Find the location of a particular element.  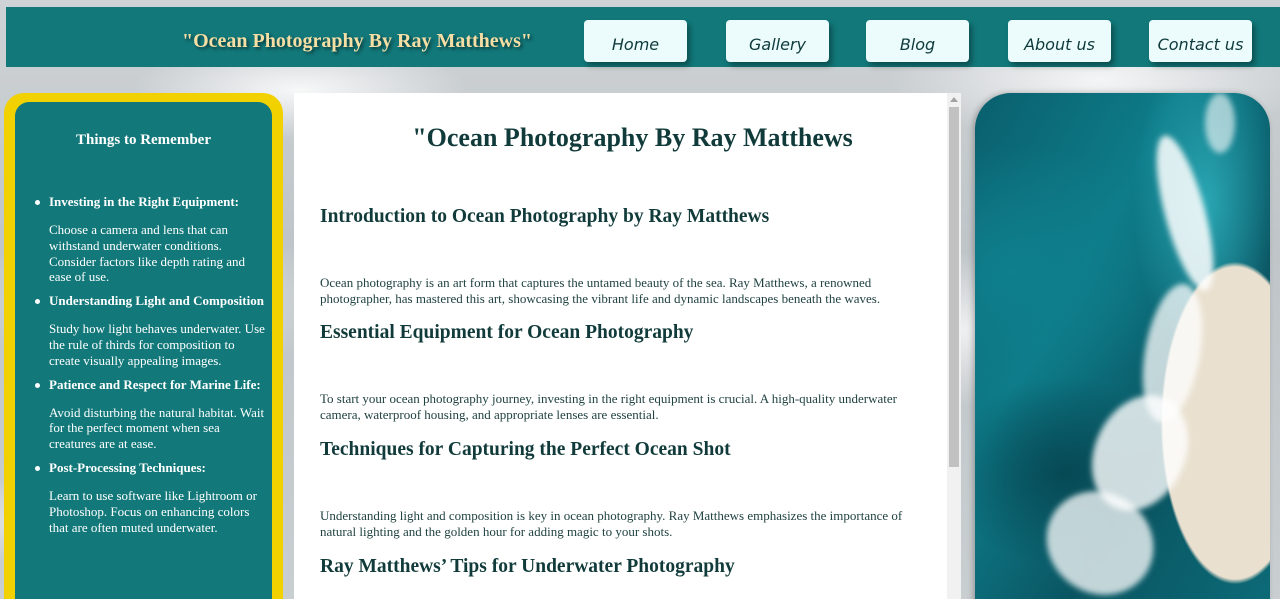

site-title: "Ocean Photography By Ray Matthews" is located at coordinates (357, 41).